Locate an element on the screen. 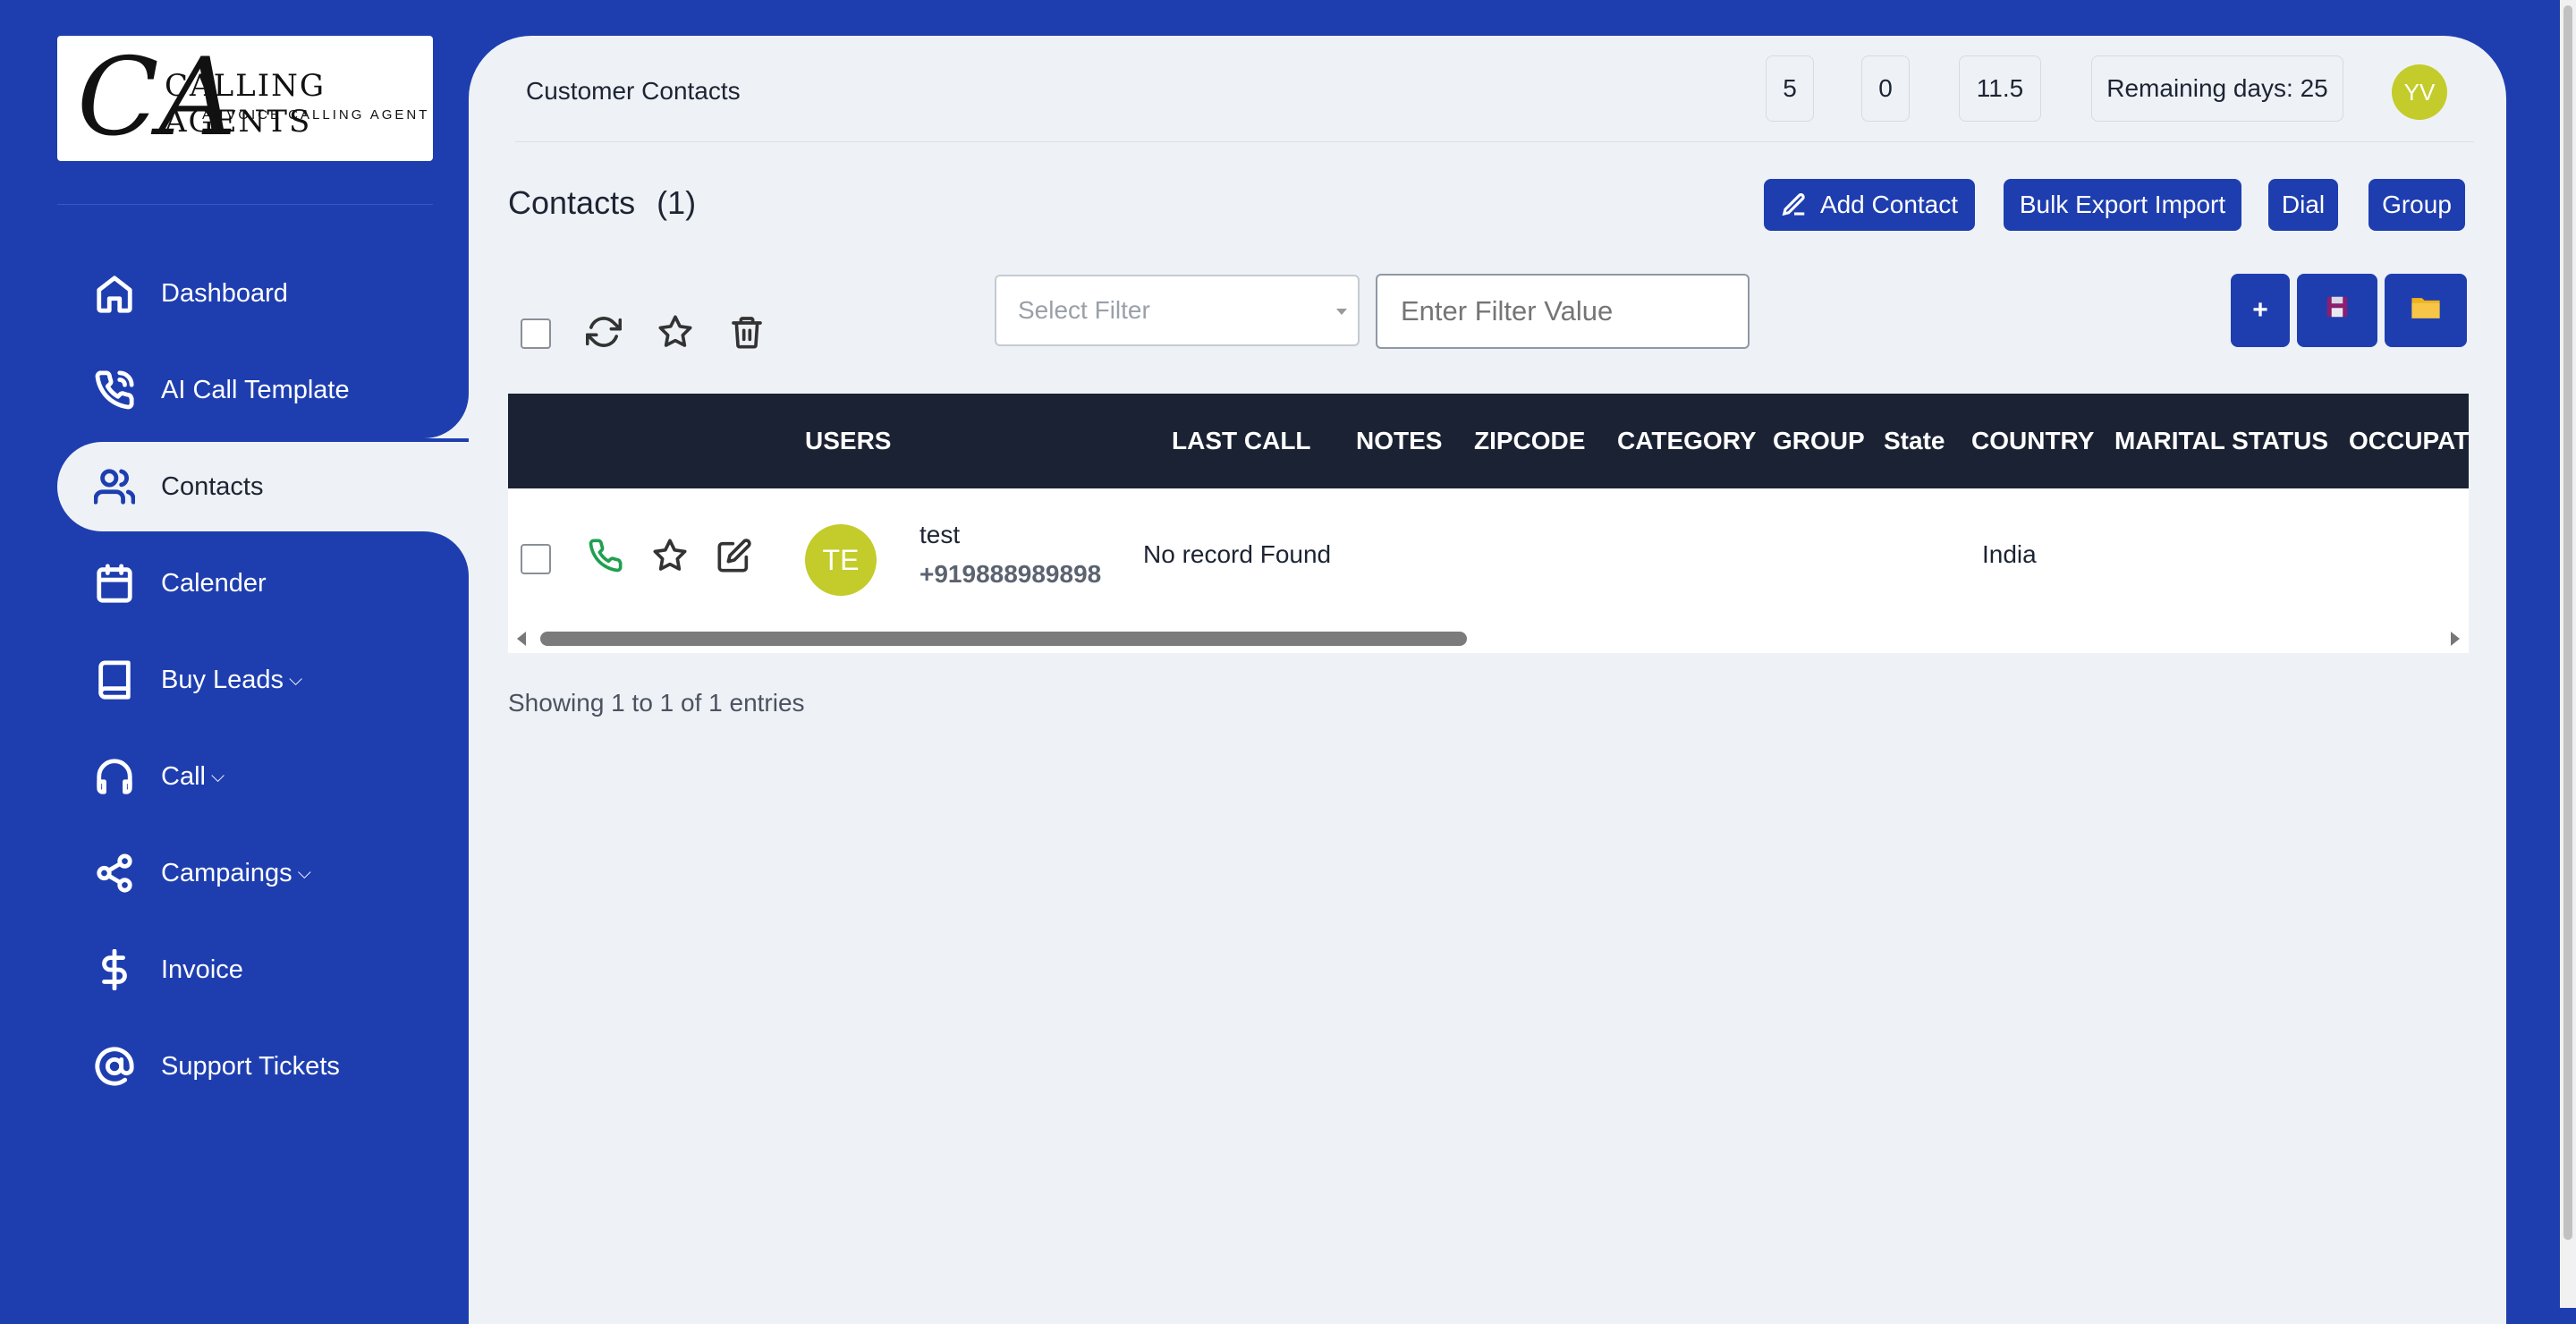  calendar-icon is located at coordinates (114, 583).